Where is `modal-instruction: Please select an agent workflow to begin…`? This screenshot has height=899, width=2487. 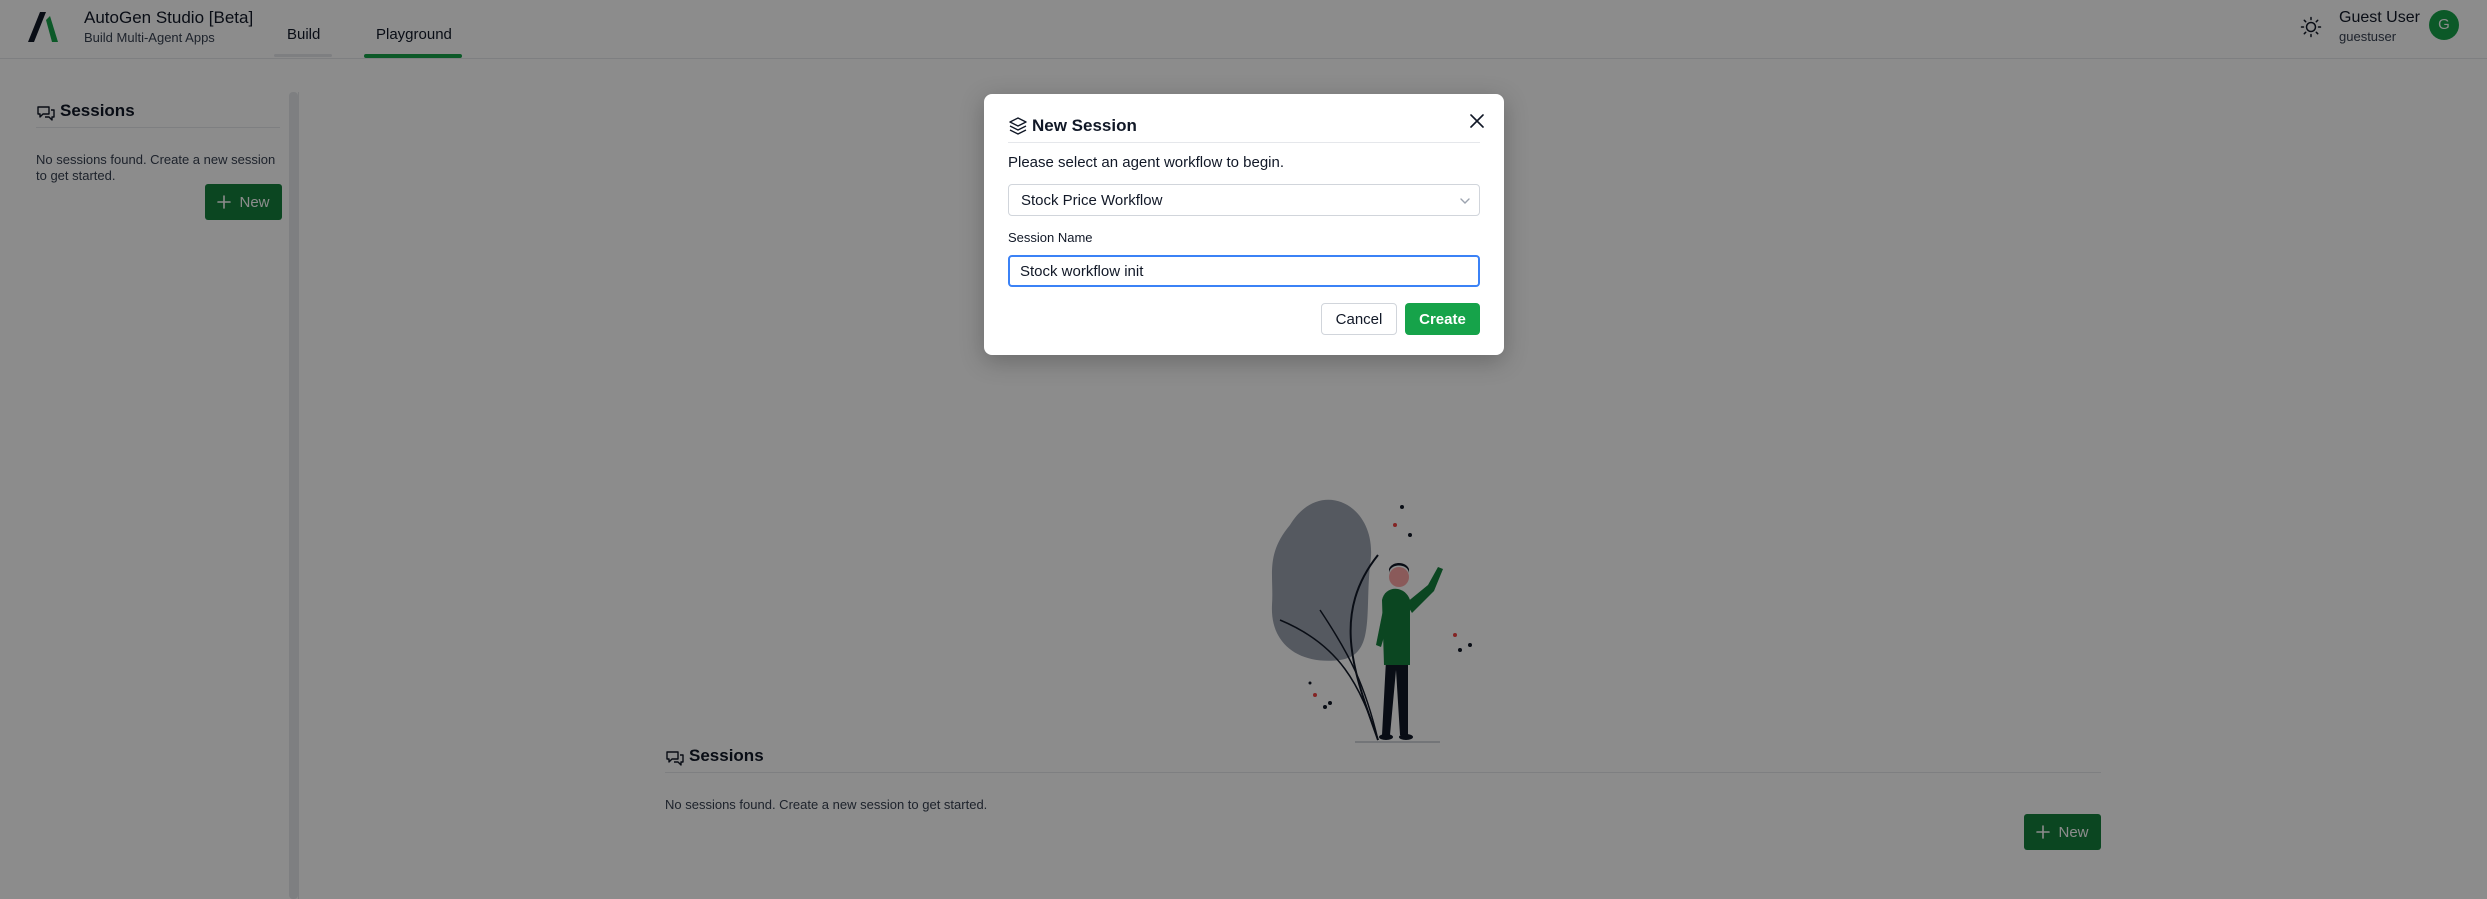 modal-instruction: Please select an agent workflow to begin… is located at coordinates (1146, 162).